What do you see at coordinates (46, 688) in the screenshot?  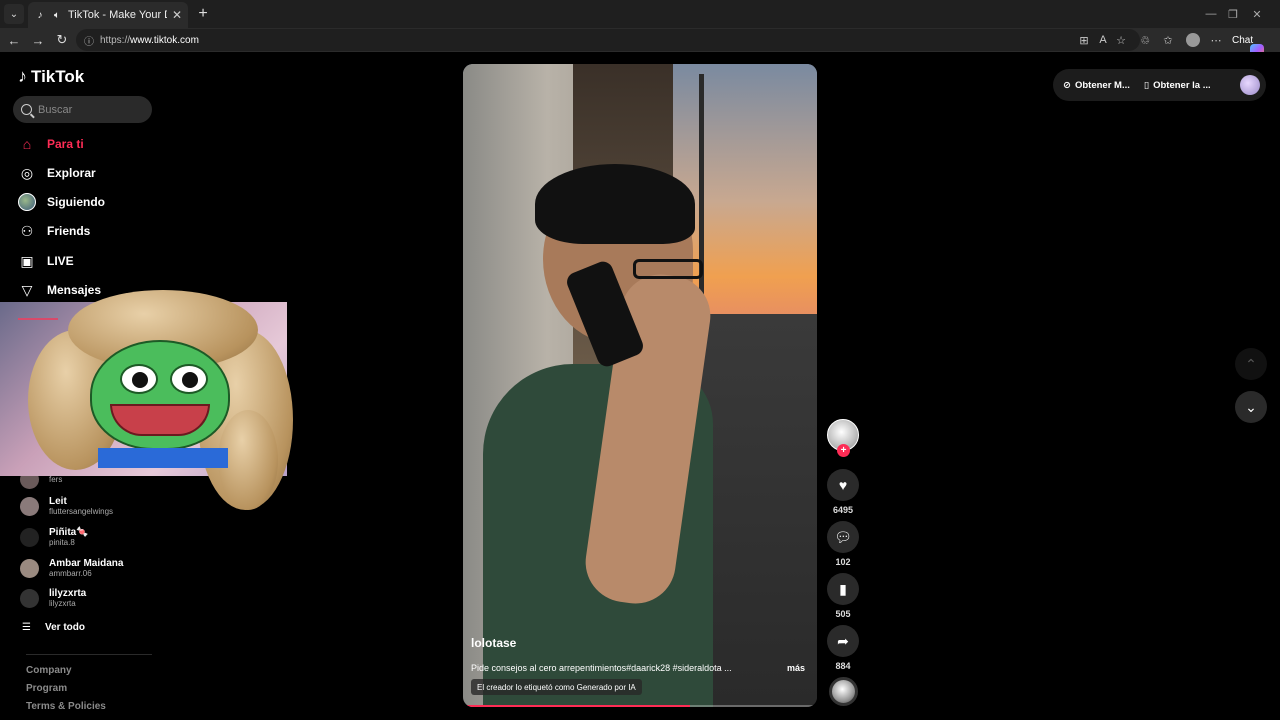 I see `footer-link-program: Program` at bounding box center [46, 688].